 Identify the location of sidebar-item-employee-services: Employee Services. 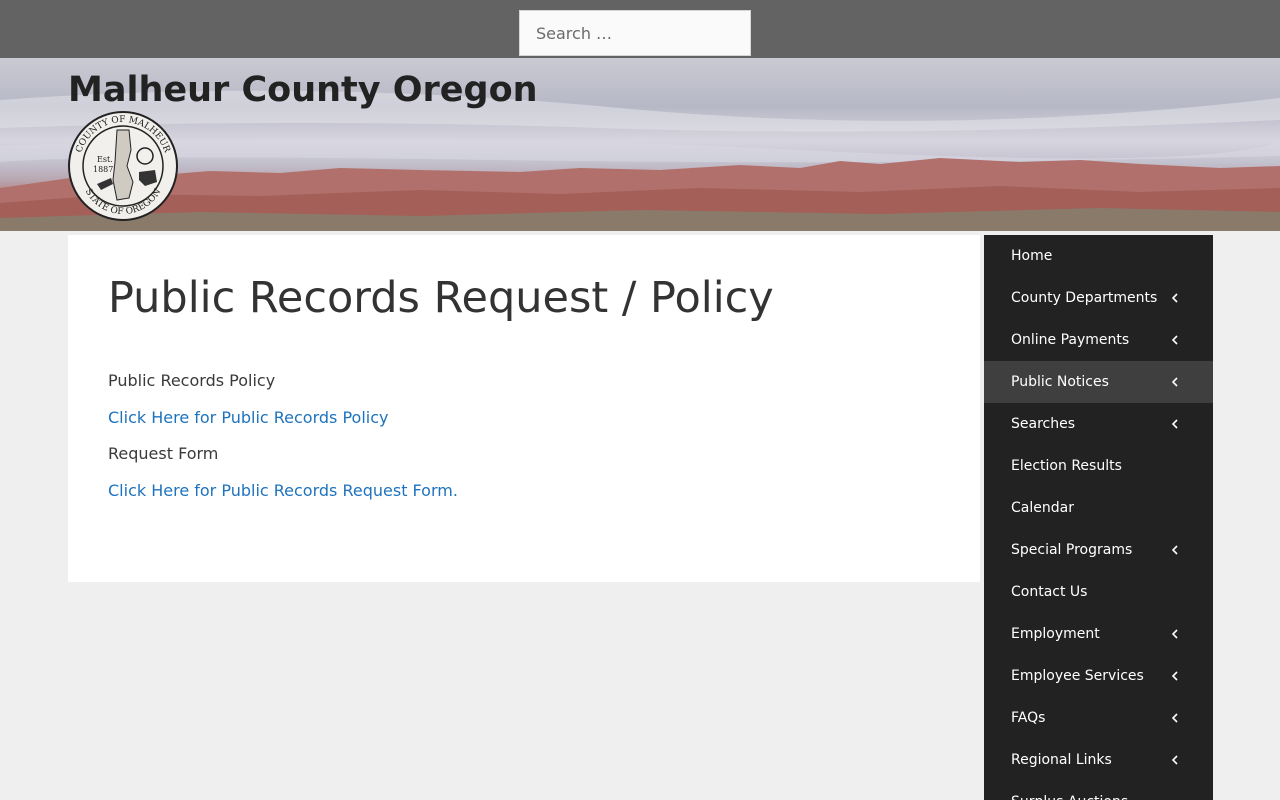
(1098, 676).